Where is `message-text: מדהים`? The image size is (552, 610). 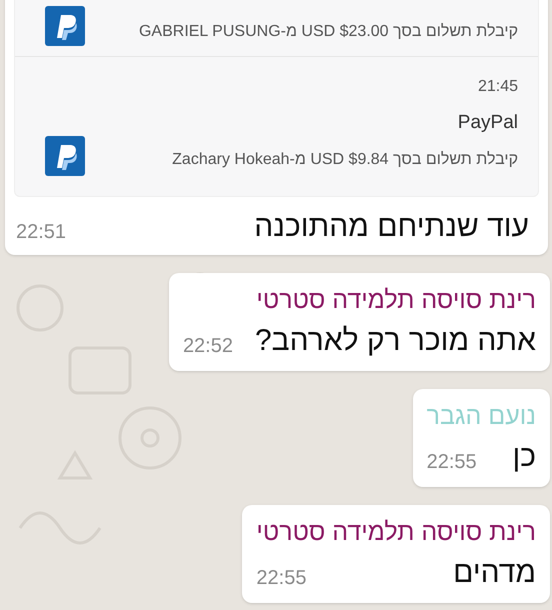 message-text: מדהים is located at coordinates (494, 572).